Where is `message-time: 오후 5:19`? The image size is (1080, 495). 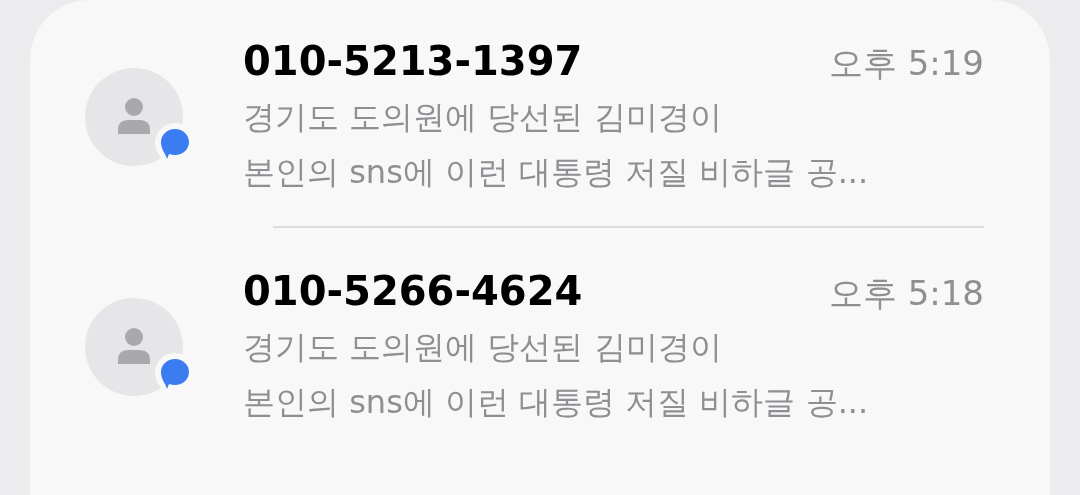
message-time: 오후 5:19 is located at coordinates (906, 63).